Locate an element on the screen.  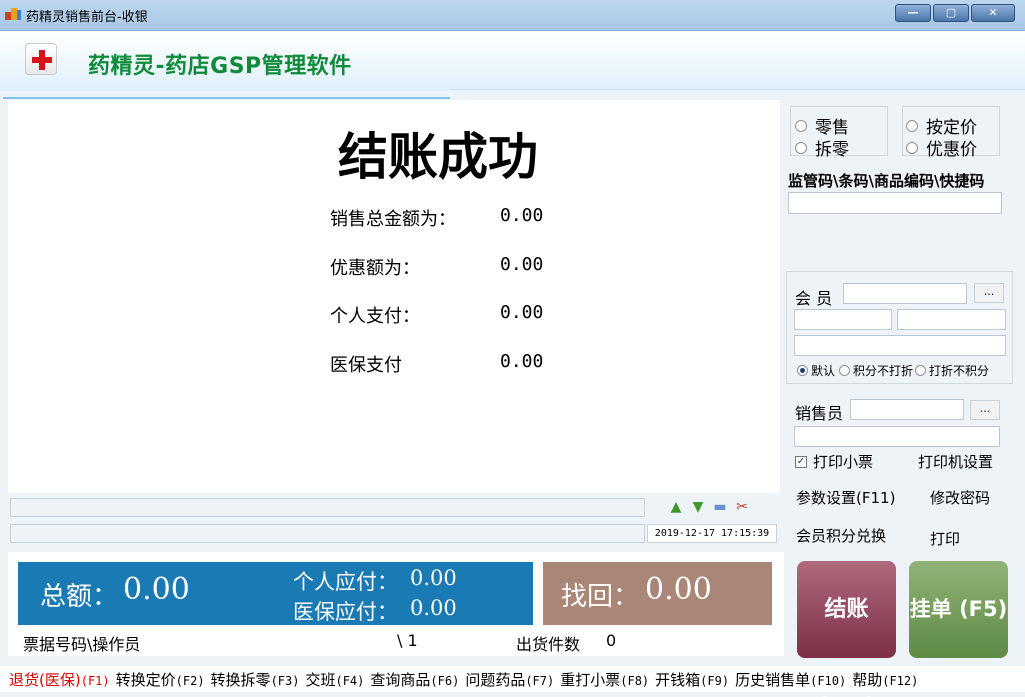
fkey-reprint-receipt: 重打小票(F8) is located at coordinates (604, 679).